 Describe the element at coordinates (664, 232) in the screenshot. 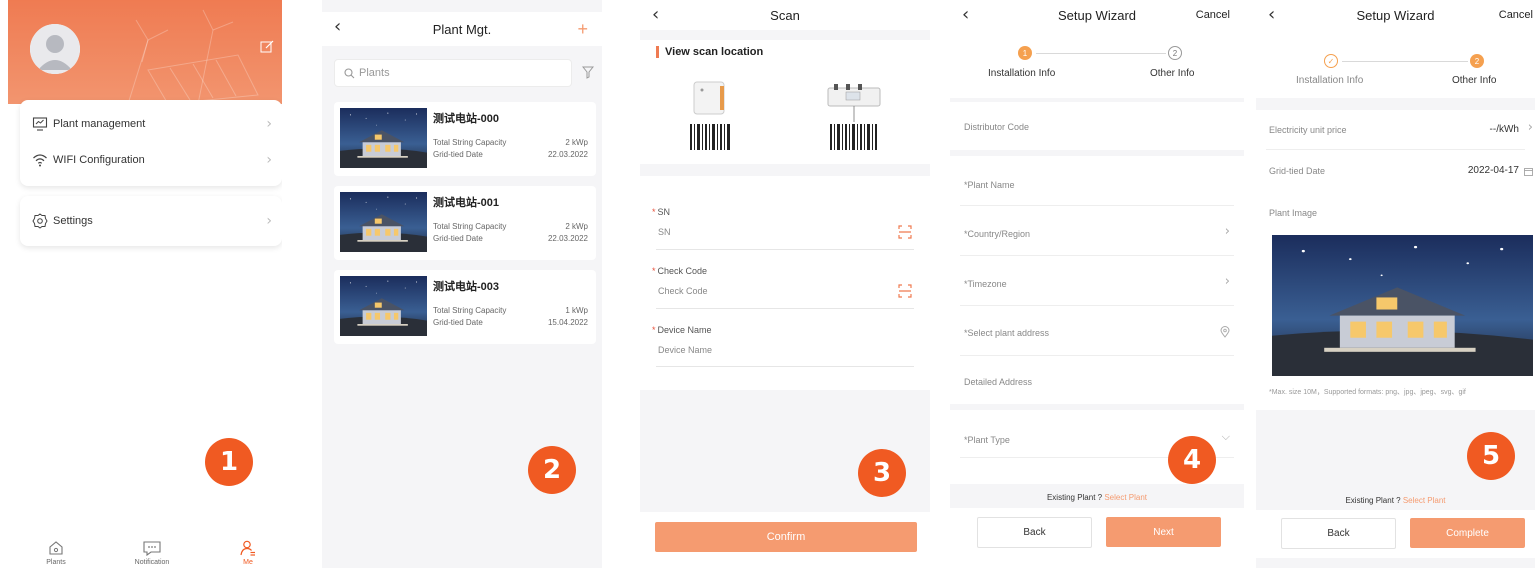

I see `sn-input: SN` at that location.